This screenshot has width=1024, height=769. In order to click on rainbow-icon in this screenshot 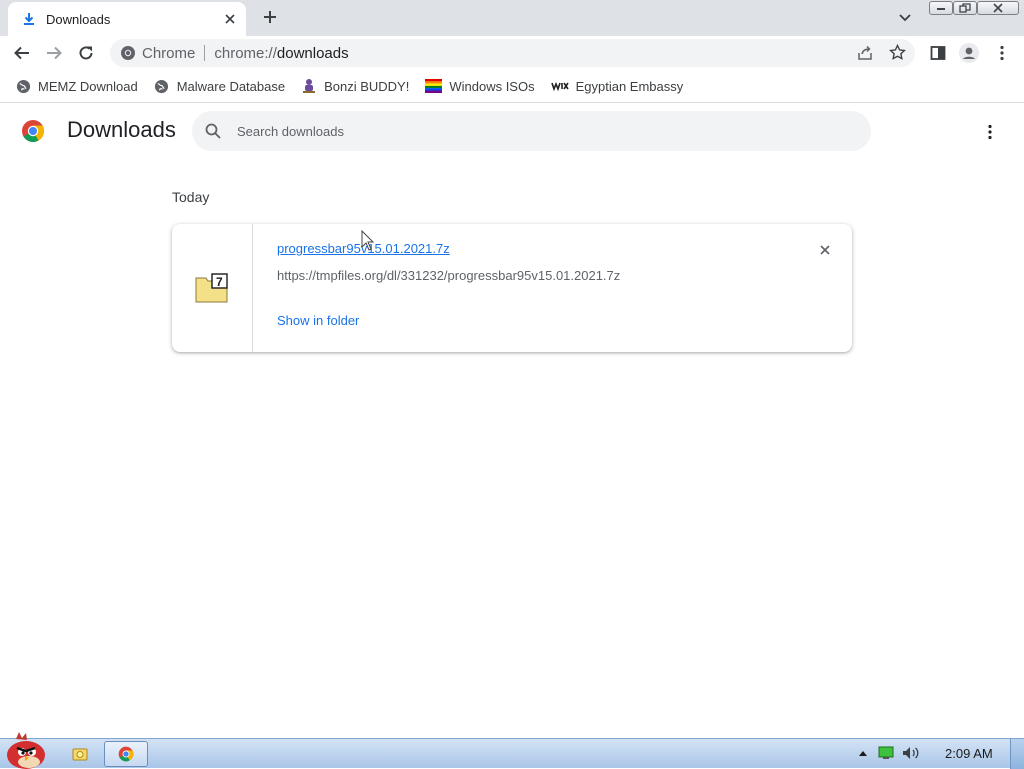, I will do `click(434, 86)`.